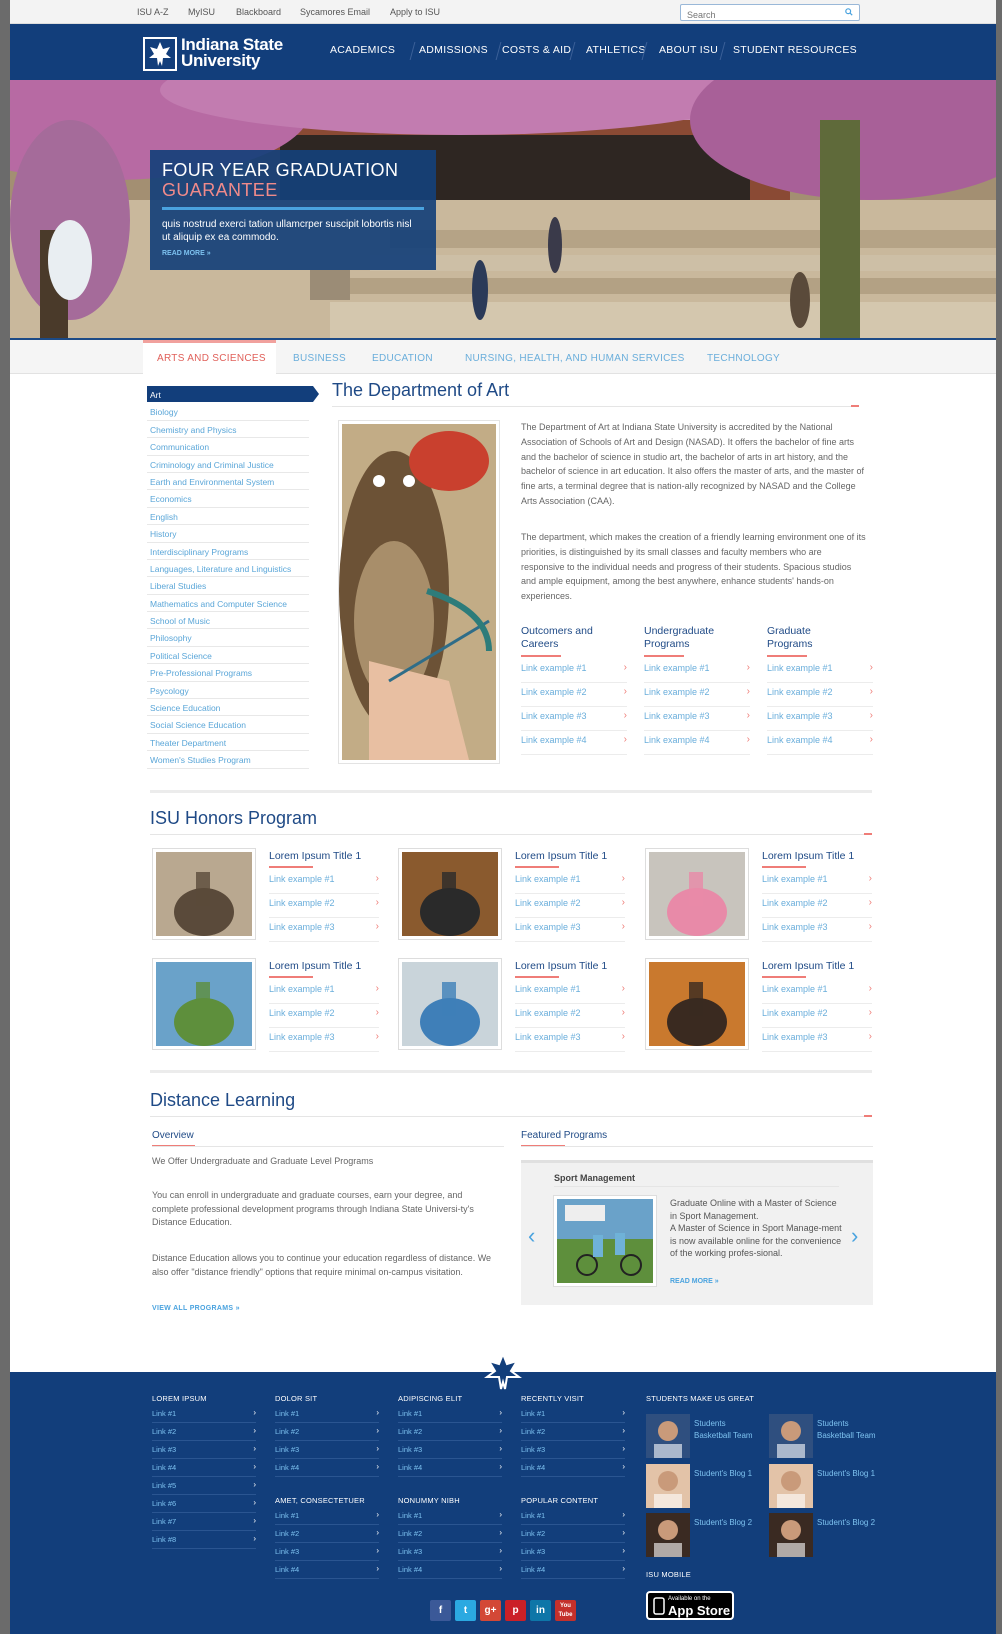 This screenshot has width=1002, height=1634. I want to click on nav-student-resources: STUDENT RESOURCES, so click(795, 50).